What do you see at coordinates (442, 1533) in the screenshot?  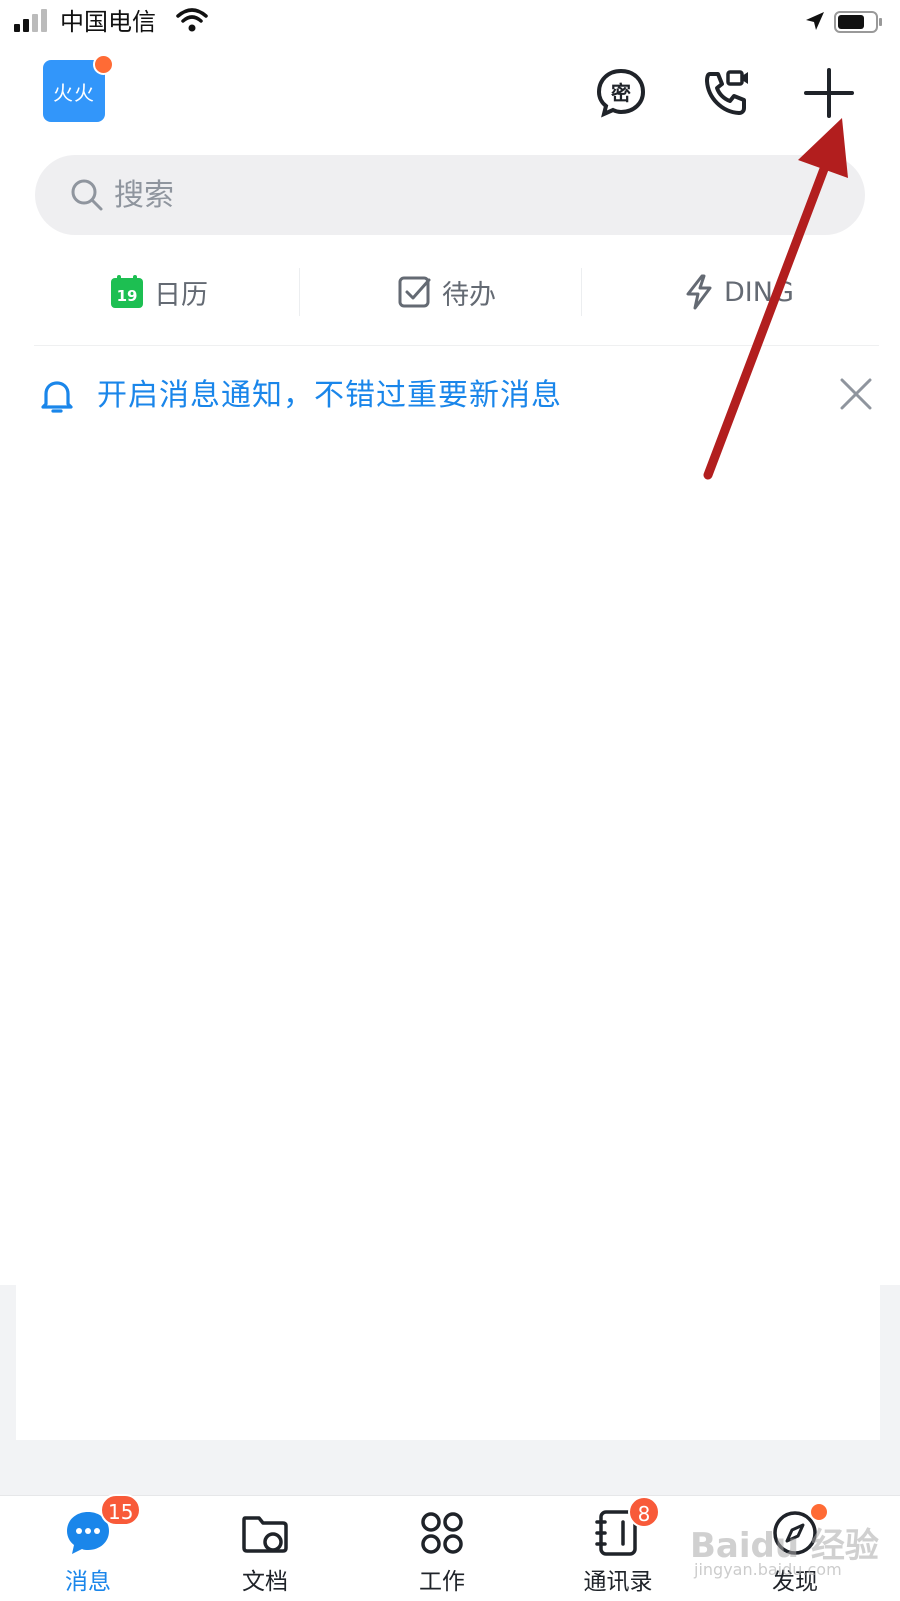 I see `grid-apps-icon` at bounding box center [442, 1533].